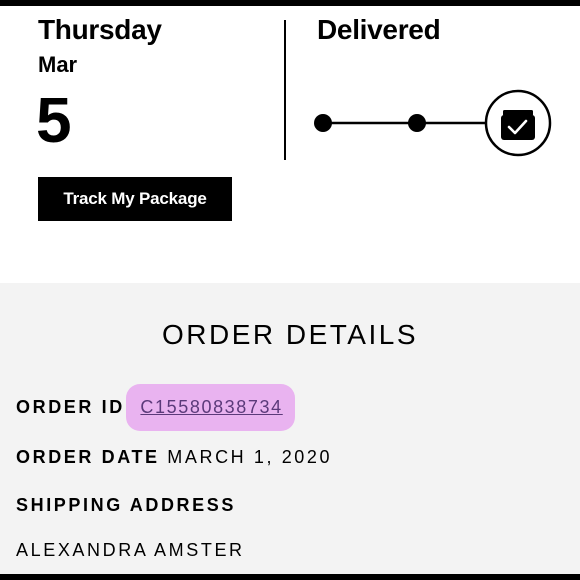  Describe the element at coordinates (88, 457) in the screenshot. I see `order-date-label: ORDER DATE` at that location.